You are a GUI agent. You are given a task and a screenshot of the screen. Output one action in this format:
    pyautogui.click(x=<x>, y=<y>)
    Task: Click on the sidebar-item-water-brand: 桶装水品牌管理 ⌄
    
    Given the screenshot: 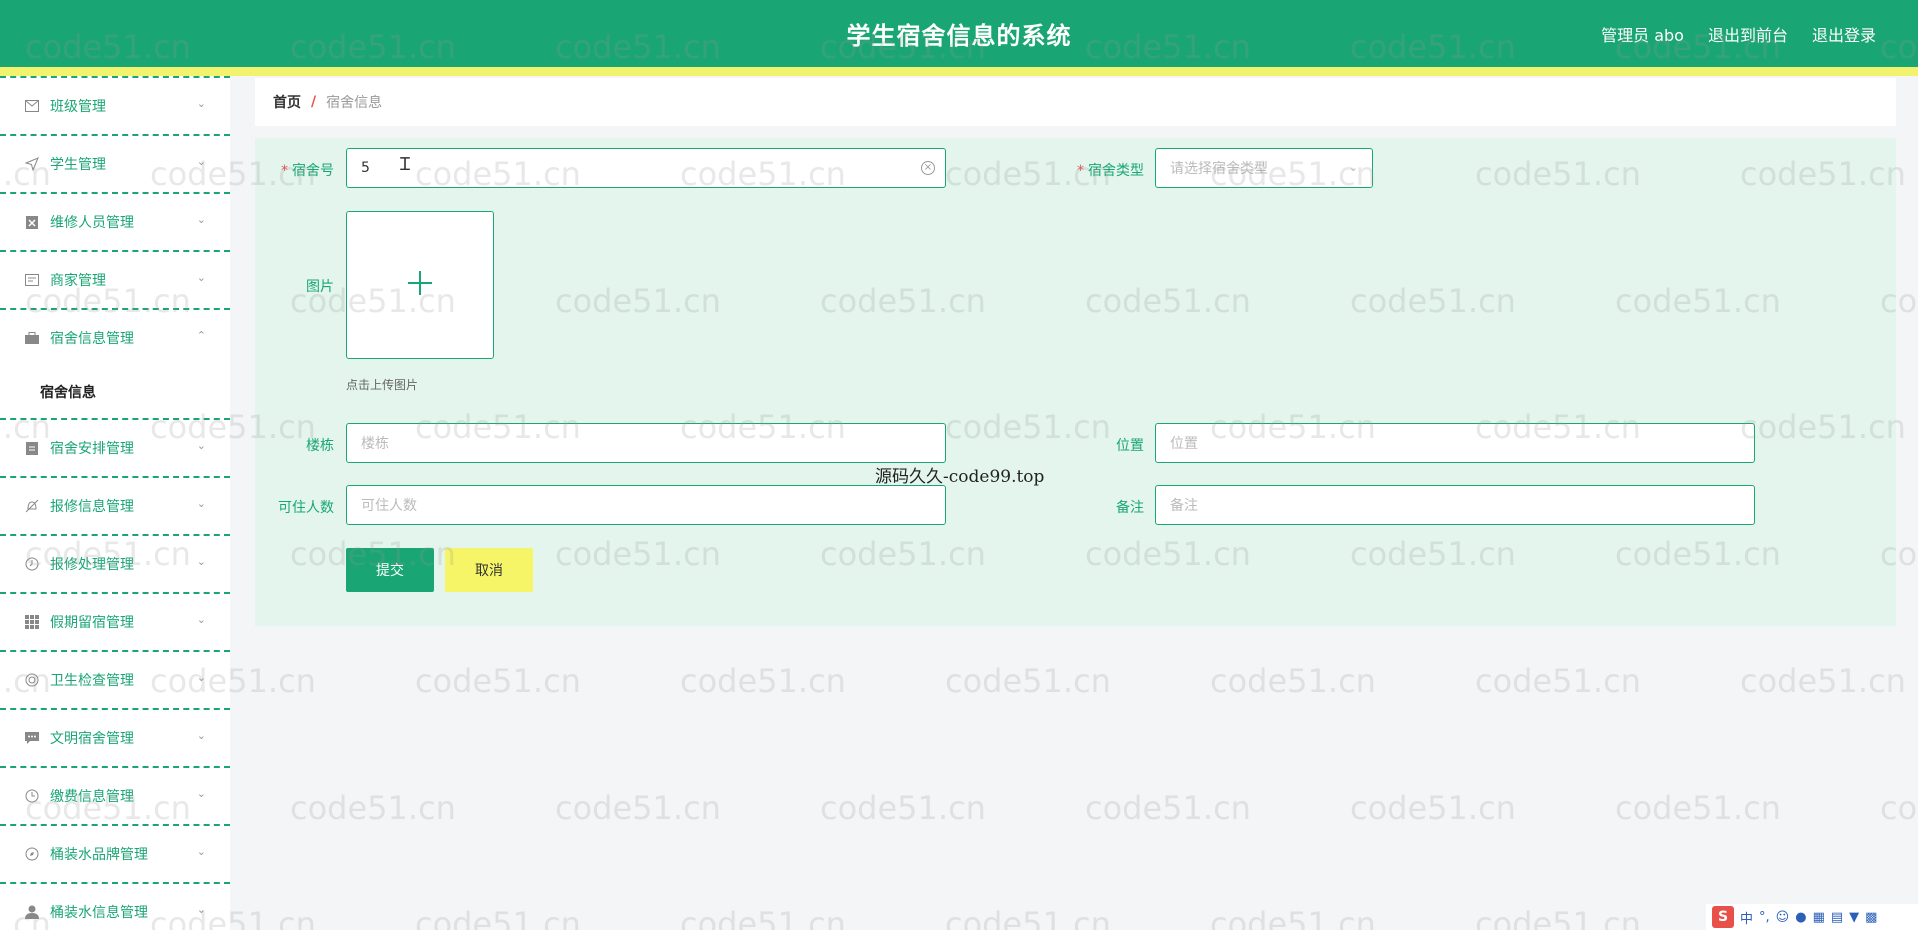 What is the action you would take?
    pyautogui.click(x=115, y=853)
    